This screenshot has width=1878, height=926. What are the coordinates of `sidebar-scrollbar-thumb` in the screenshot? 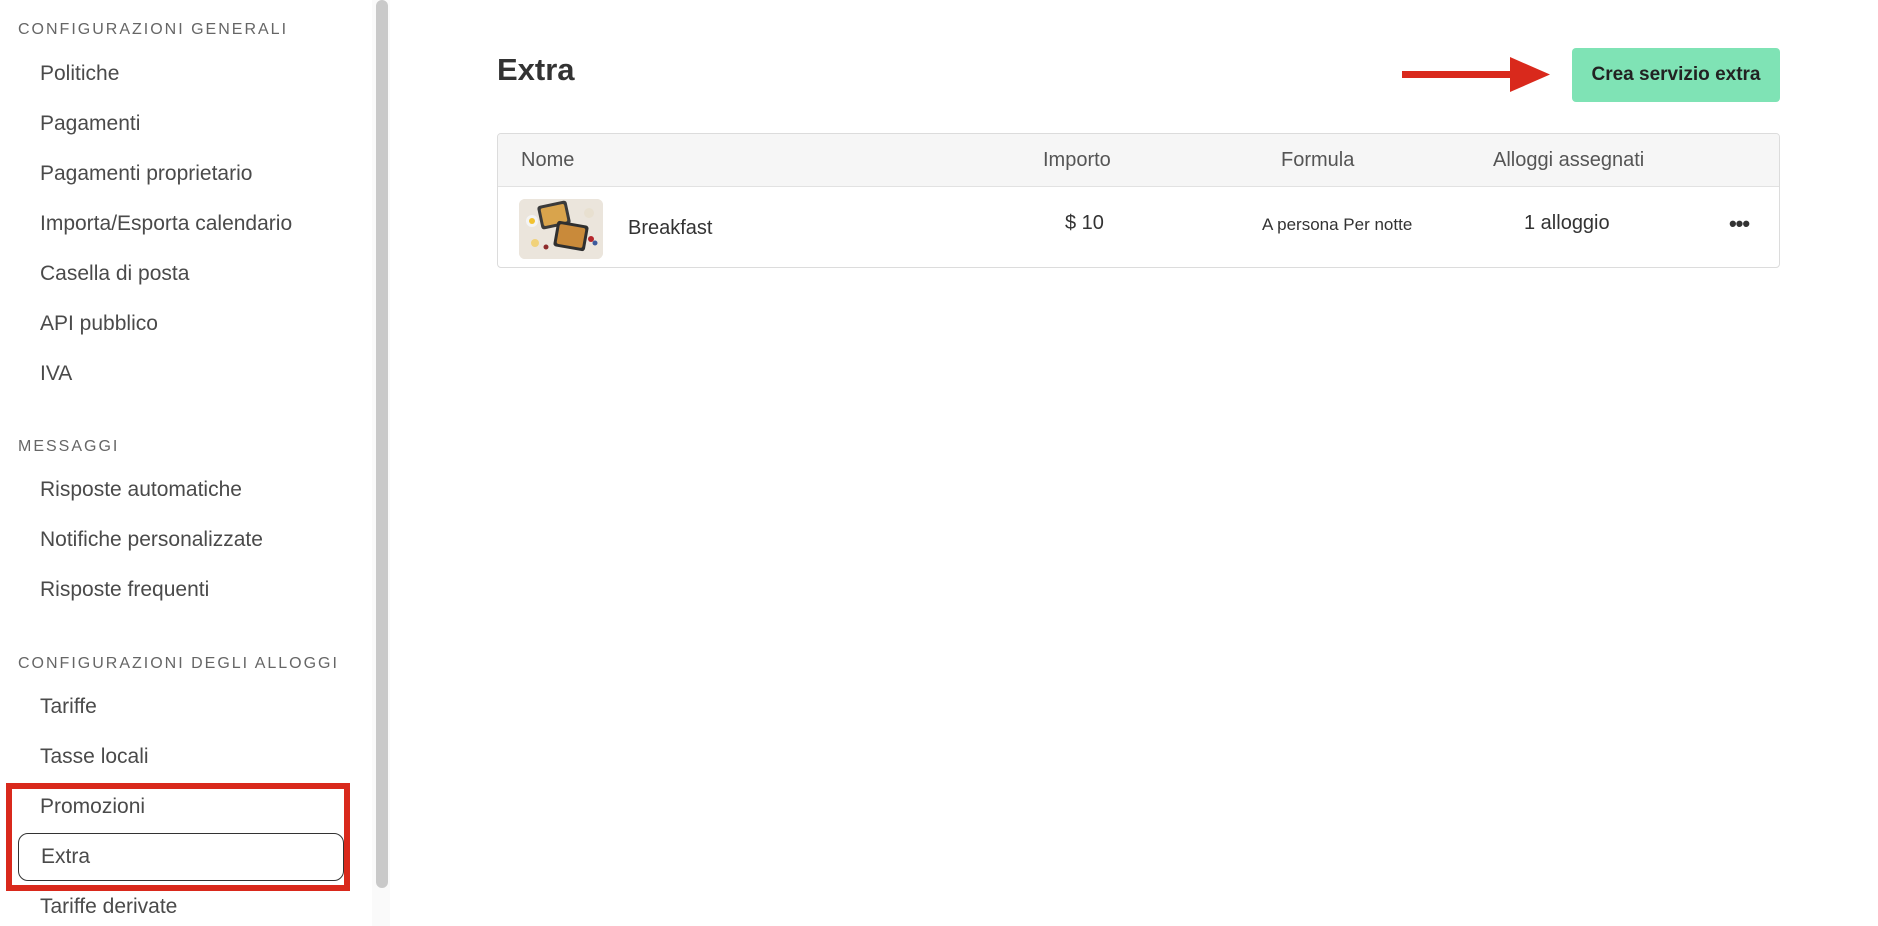 It's located at (382, 444).